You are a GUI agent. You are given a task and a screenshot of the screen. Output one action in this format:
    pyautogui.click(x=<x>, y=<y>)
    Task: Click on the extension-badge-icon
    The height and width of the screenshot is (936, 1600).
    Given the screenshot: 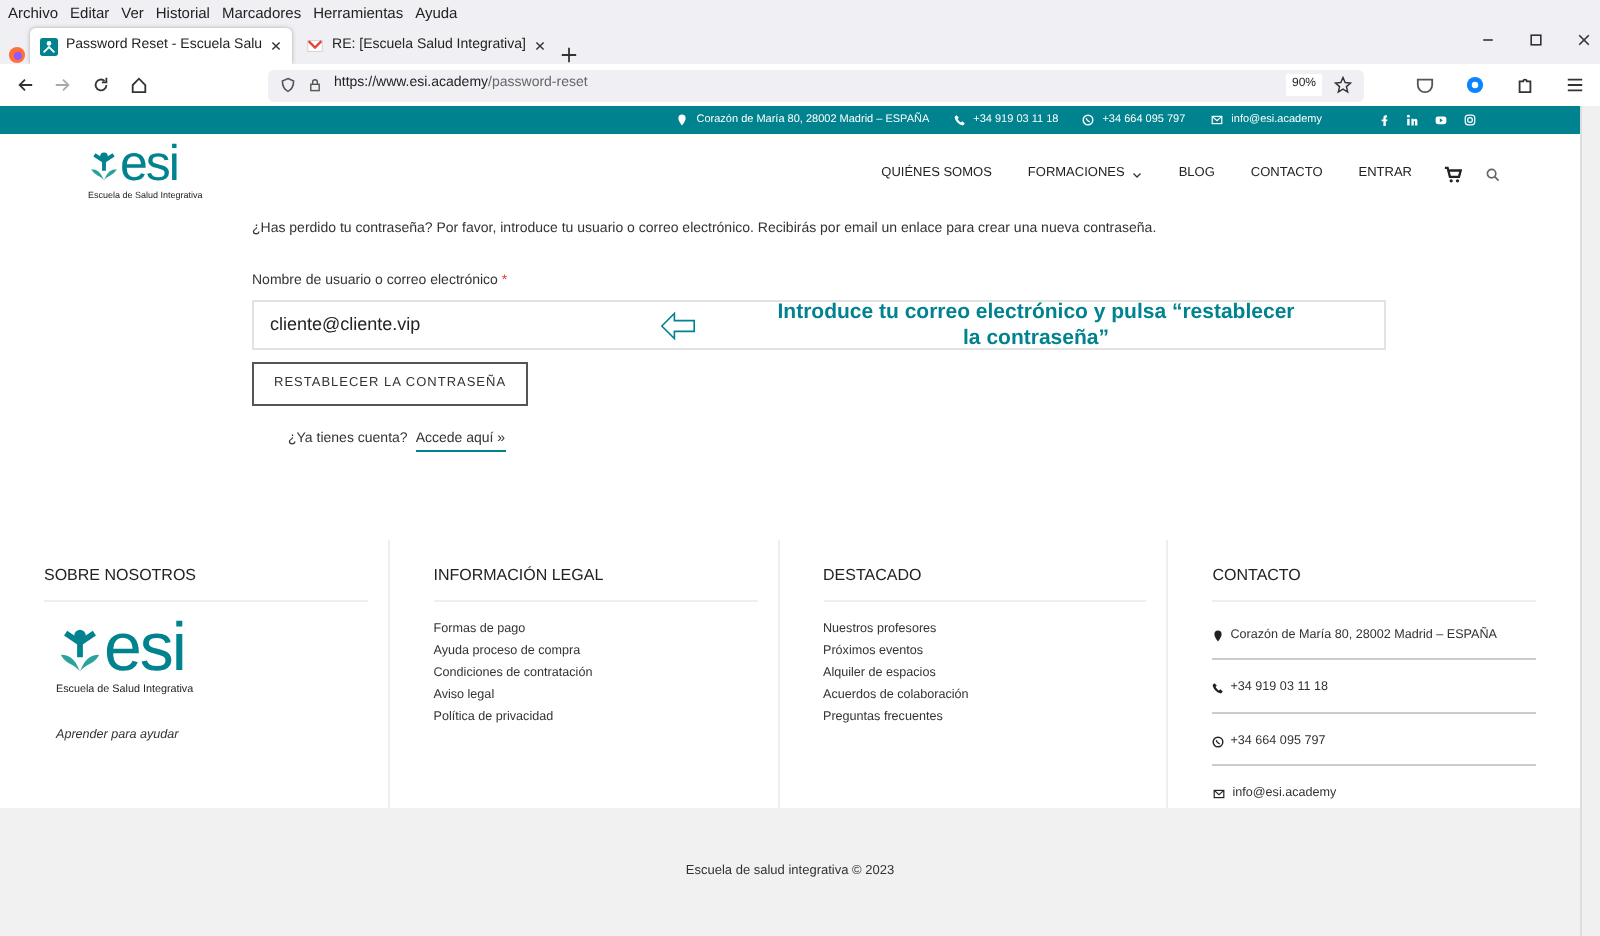 What is the action you would take?
    pyautogui.click(x=1475, y=85)
    